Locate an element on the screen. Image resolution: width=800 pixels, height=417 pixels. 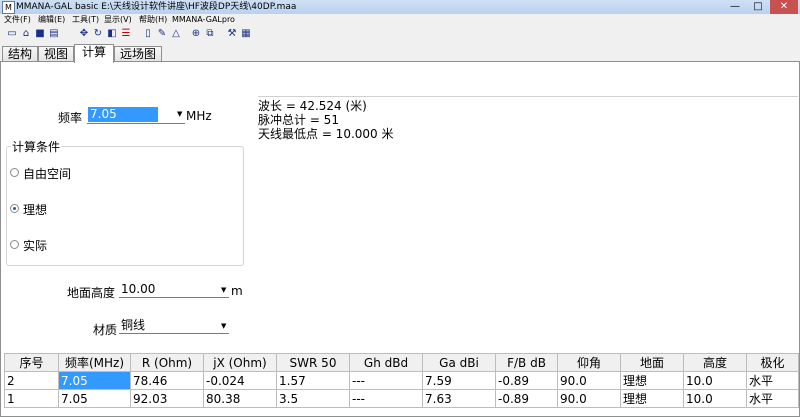
frequency-unit: MHz is located at coordinates (199, 116).